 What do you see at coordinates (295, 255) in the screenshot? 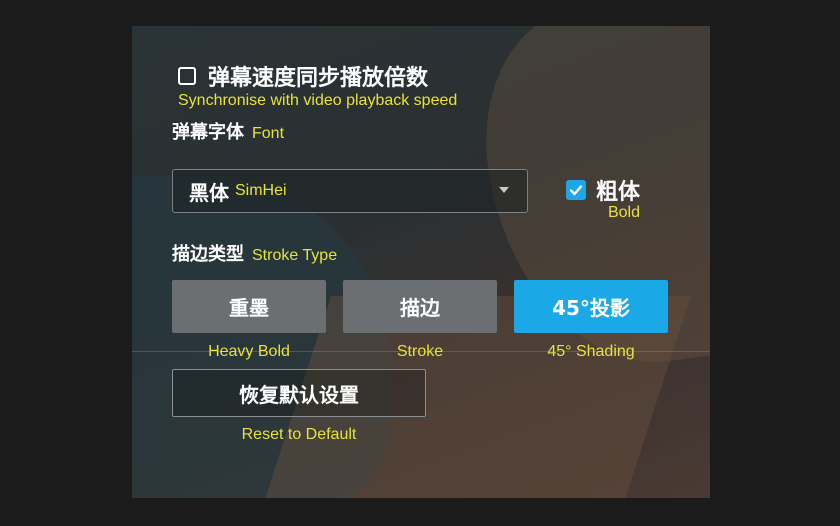
I see `stroke-translation: Stroke Type` at bounding box center [295, 255].